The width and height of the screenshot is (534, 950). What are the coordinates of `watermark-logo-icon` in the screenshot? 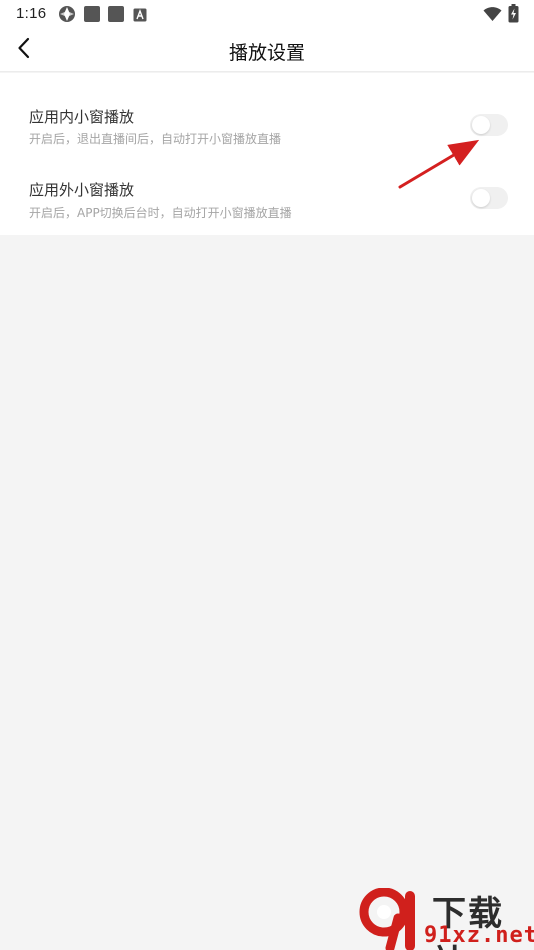 It's located at (393, 918).